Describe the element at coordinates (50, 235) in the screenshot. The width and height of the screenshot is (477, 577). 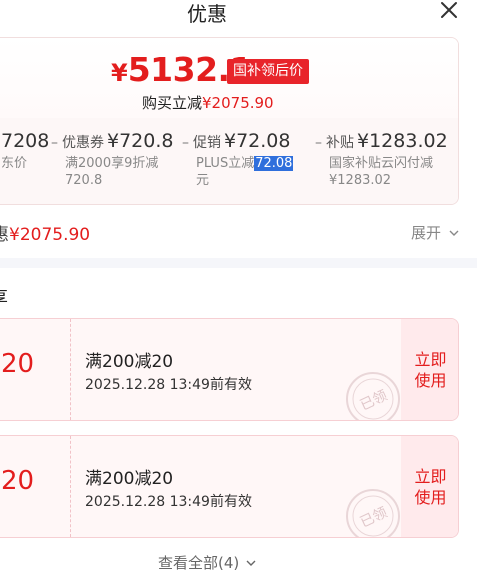
I see `total-discount-amount: ¥2075.90` at that location.